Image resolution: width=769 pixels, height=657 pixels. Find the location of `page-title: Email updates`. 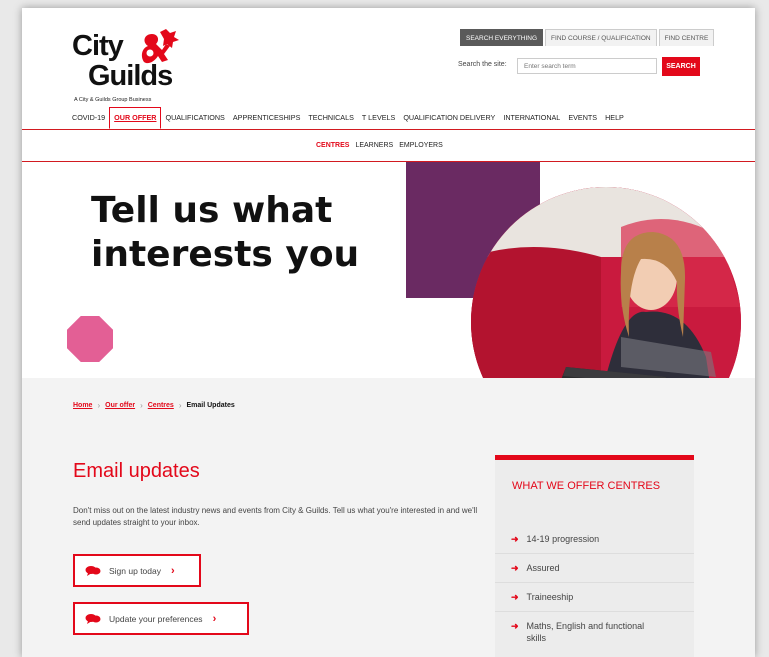

page-title: Email updates is located at coordinates (136, 471).